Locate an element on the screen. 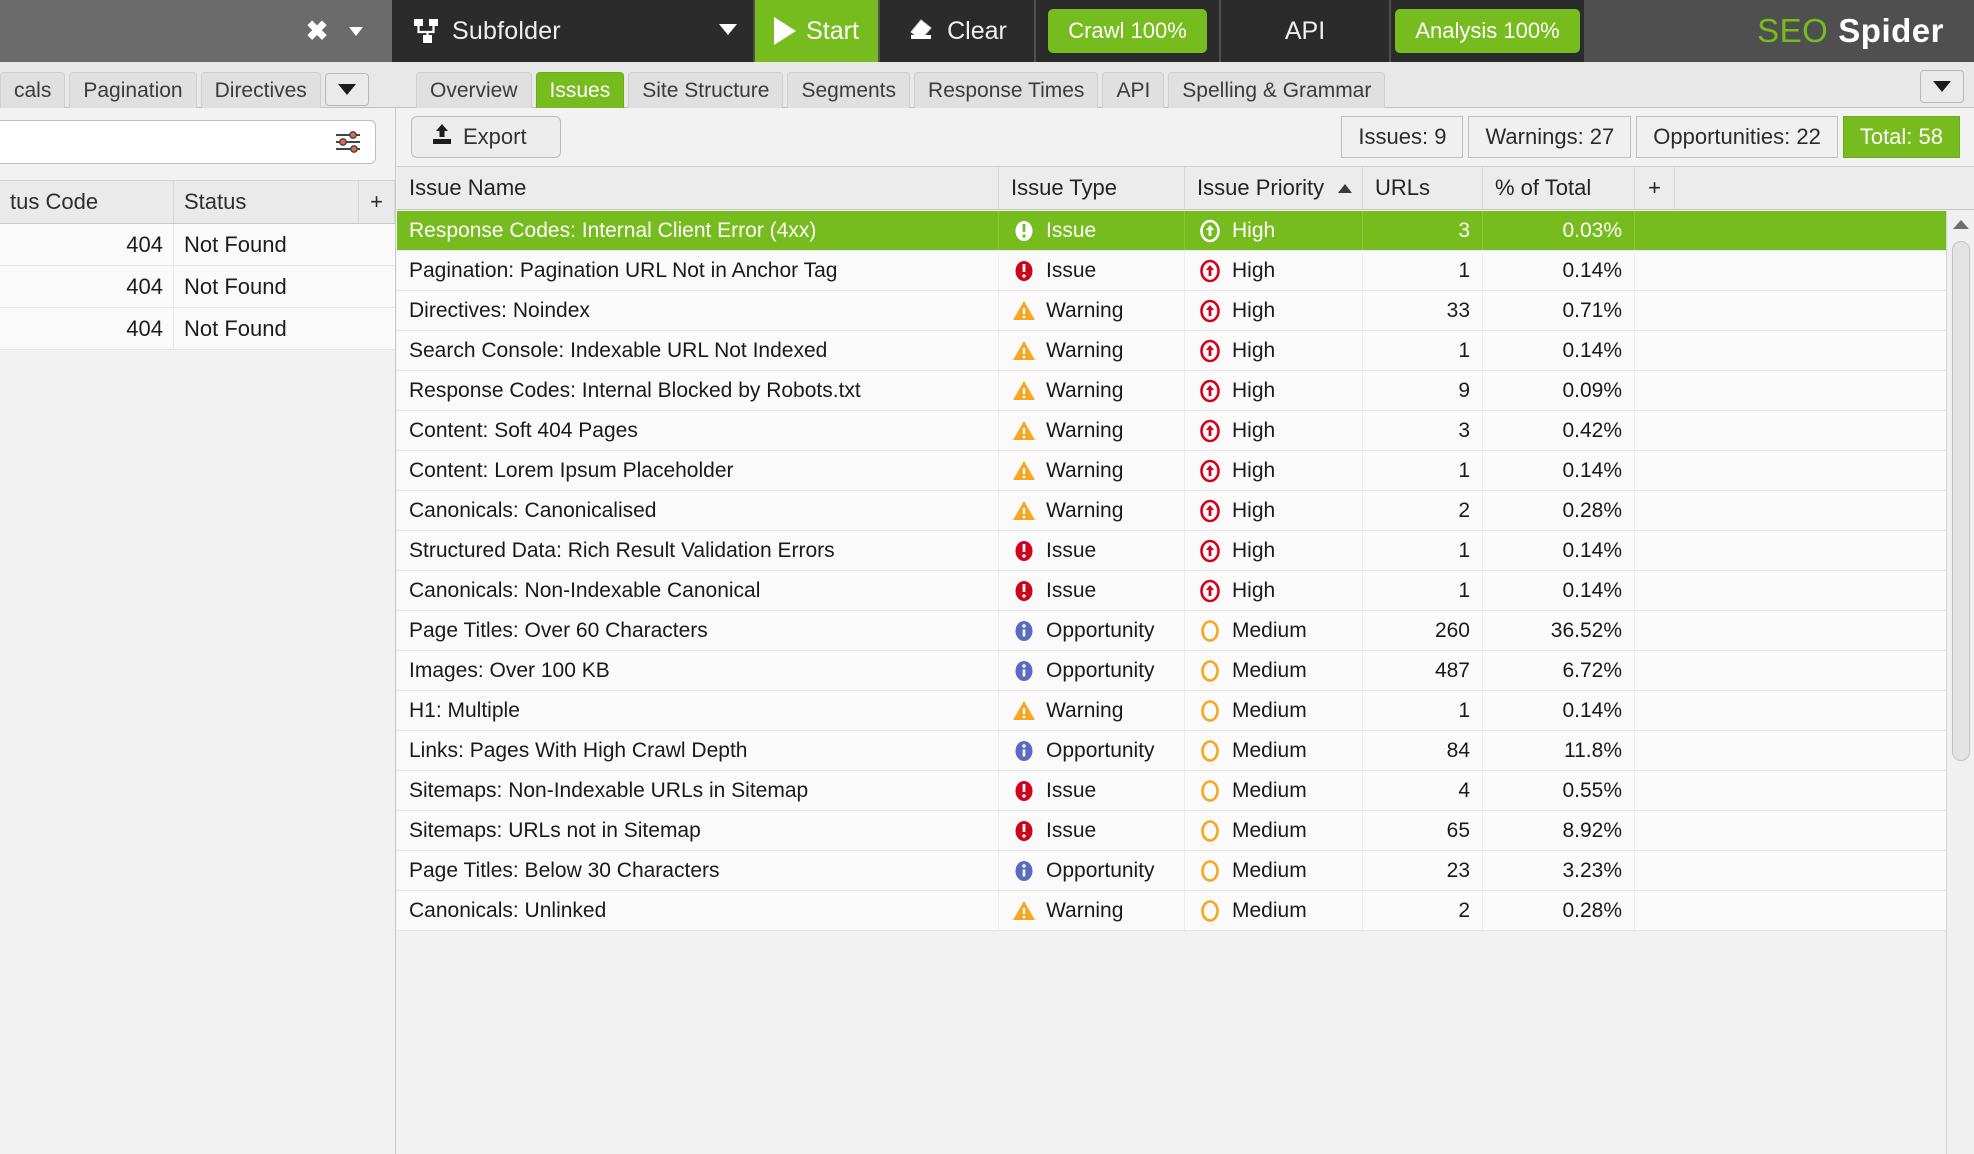 Image resolution: width=1974 pixels, height=1154 pixels. tab-spelling-grammar: Spelling & Grammar is located at coordinates (1277, 90).